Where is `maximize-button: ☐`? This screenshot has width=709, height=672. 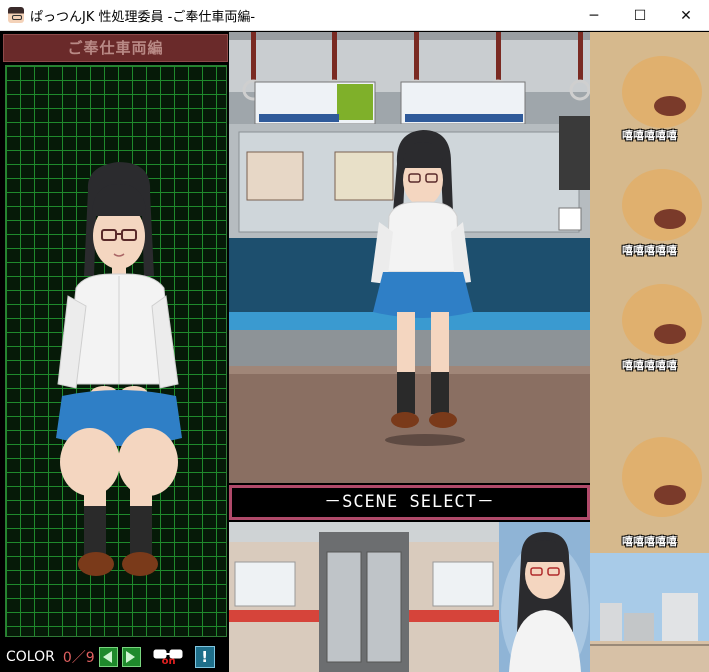
maximize-button: ☐ is located at coordinates (640, 15).